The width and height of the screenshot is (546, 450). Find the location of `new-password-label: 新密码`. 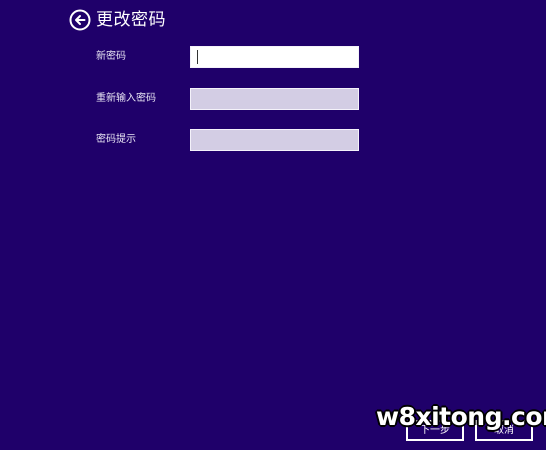

new-password-label: 新密码 is located at coordinates (111, 56).